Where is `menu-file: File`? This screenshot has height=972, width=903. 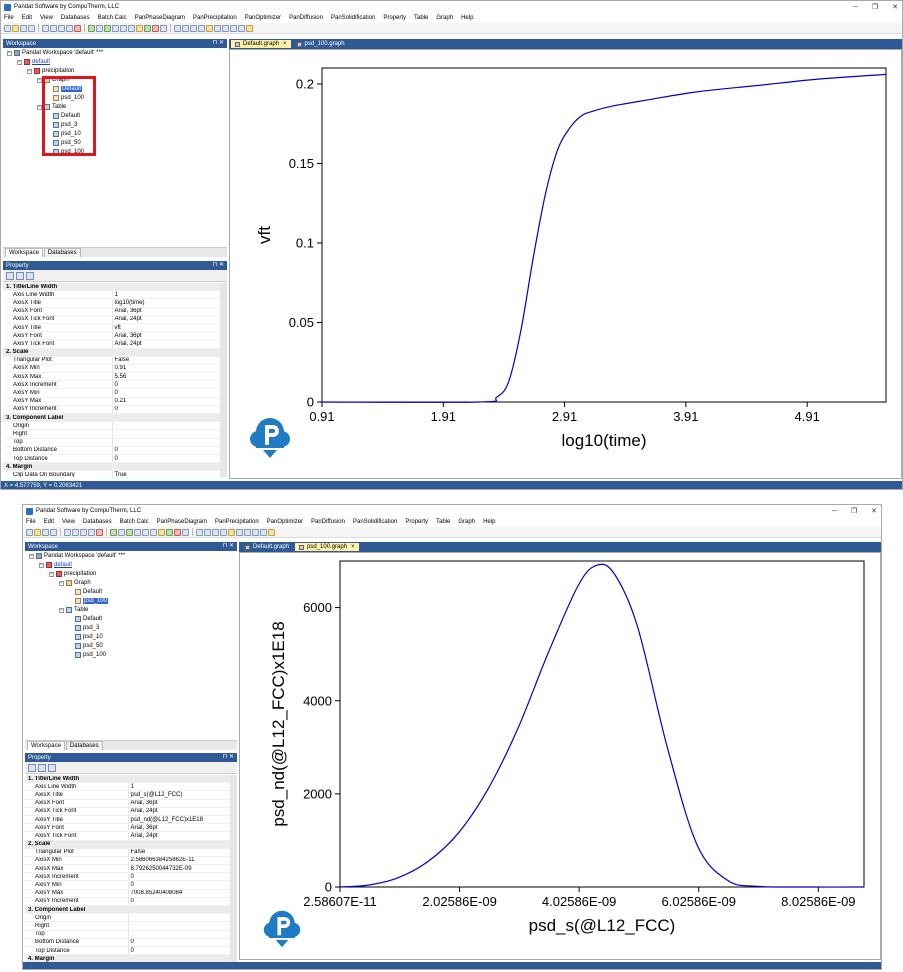 menu-file: File is located at coordinates (31, 522).